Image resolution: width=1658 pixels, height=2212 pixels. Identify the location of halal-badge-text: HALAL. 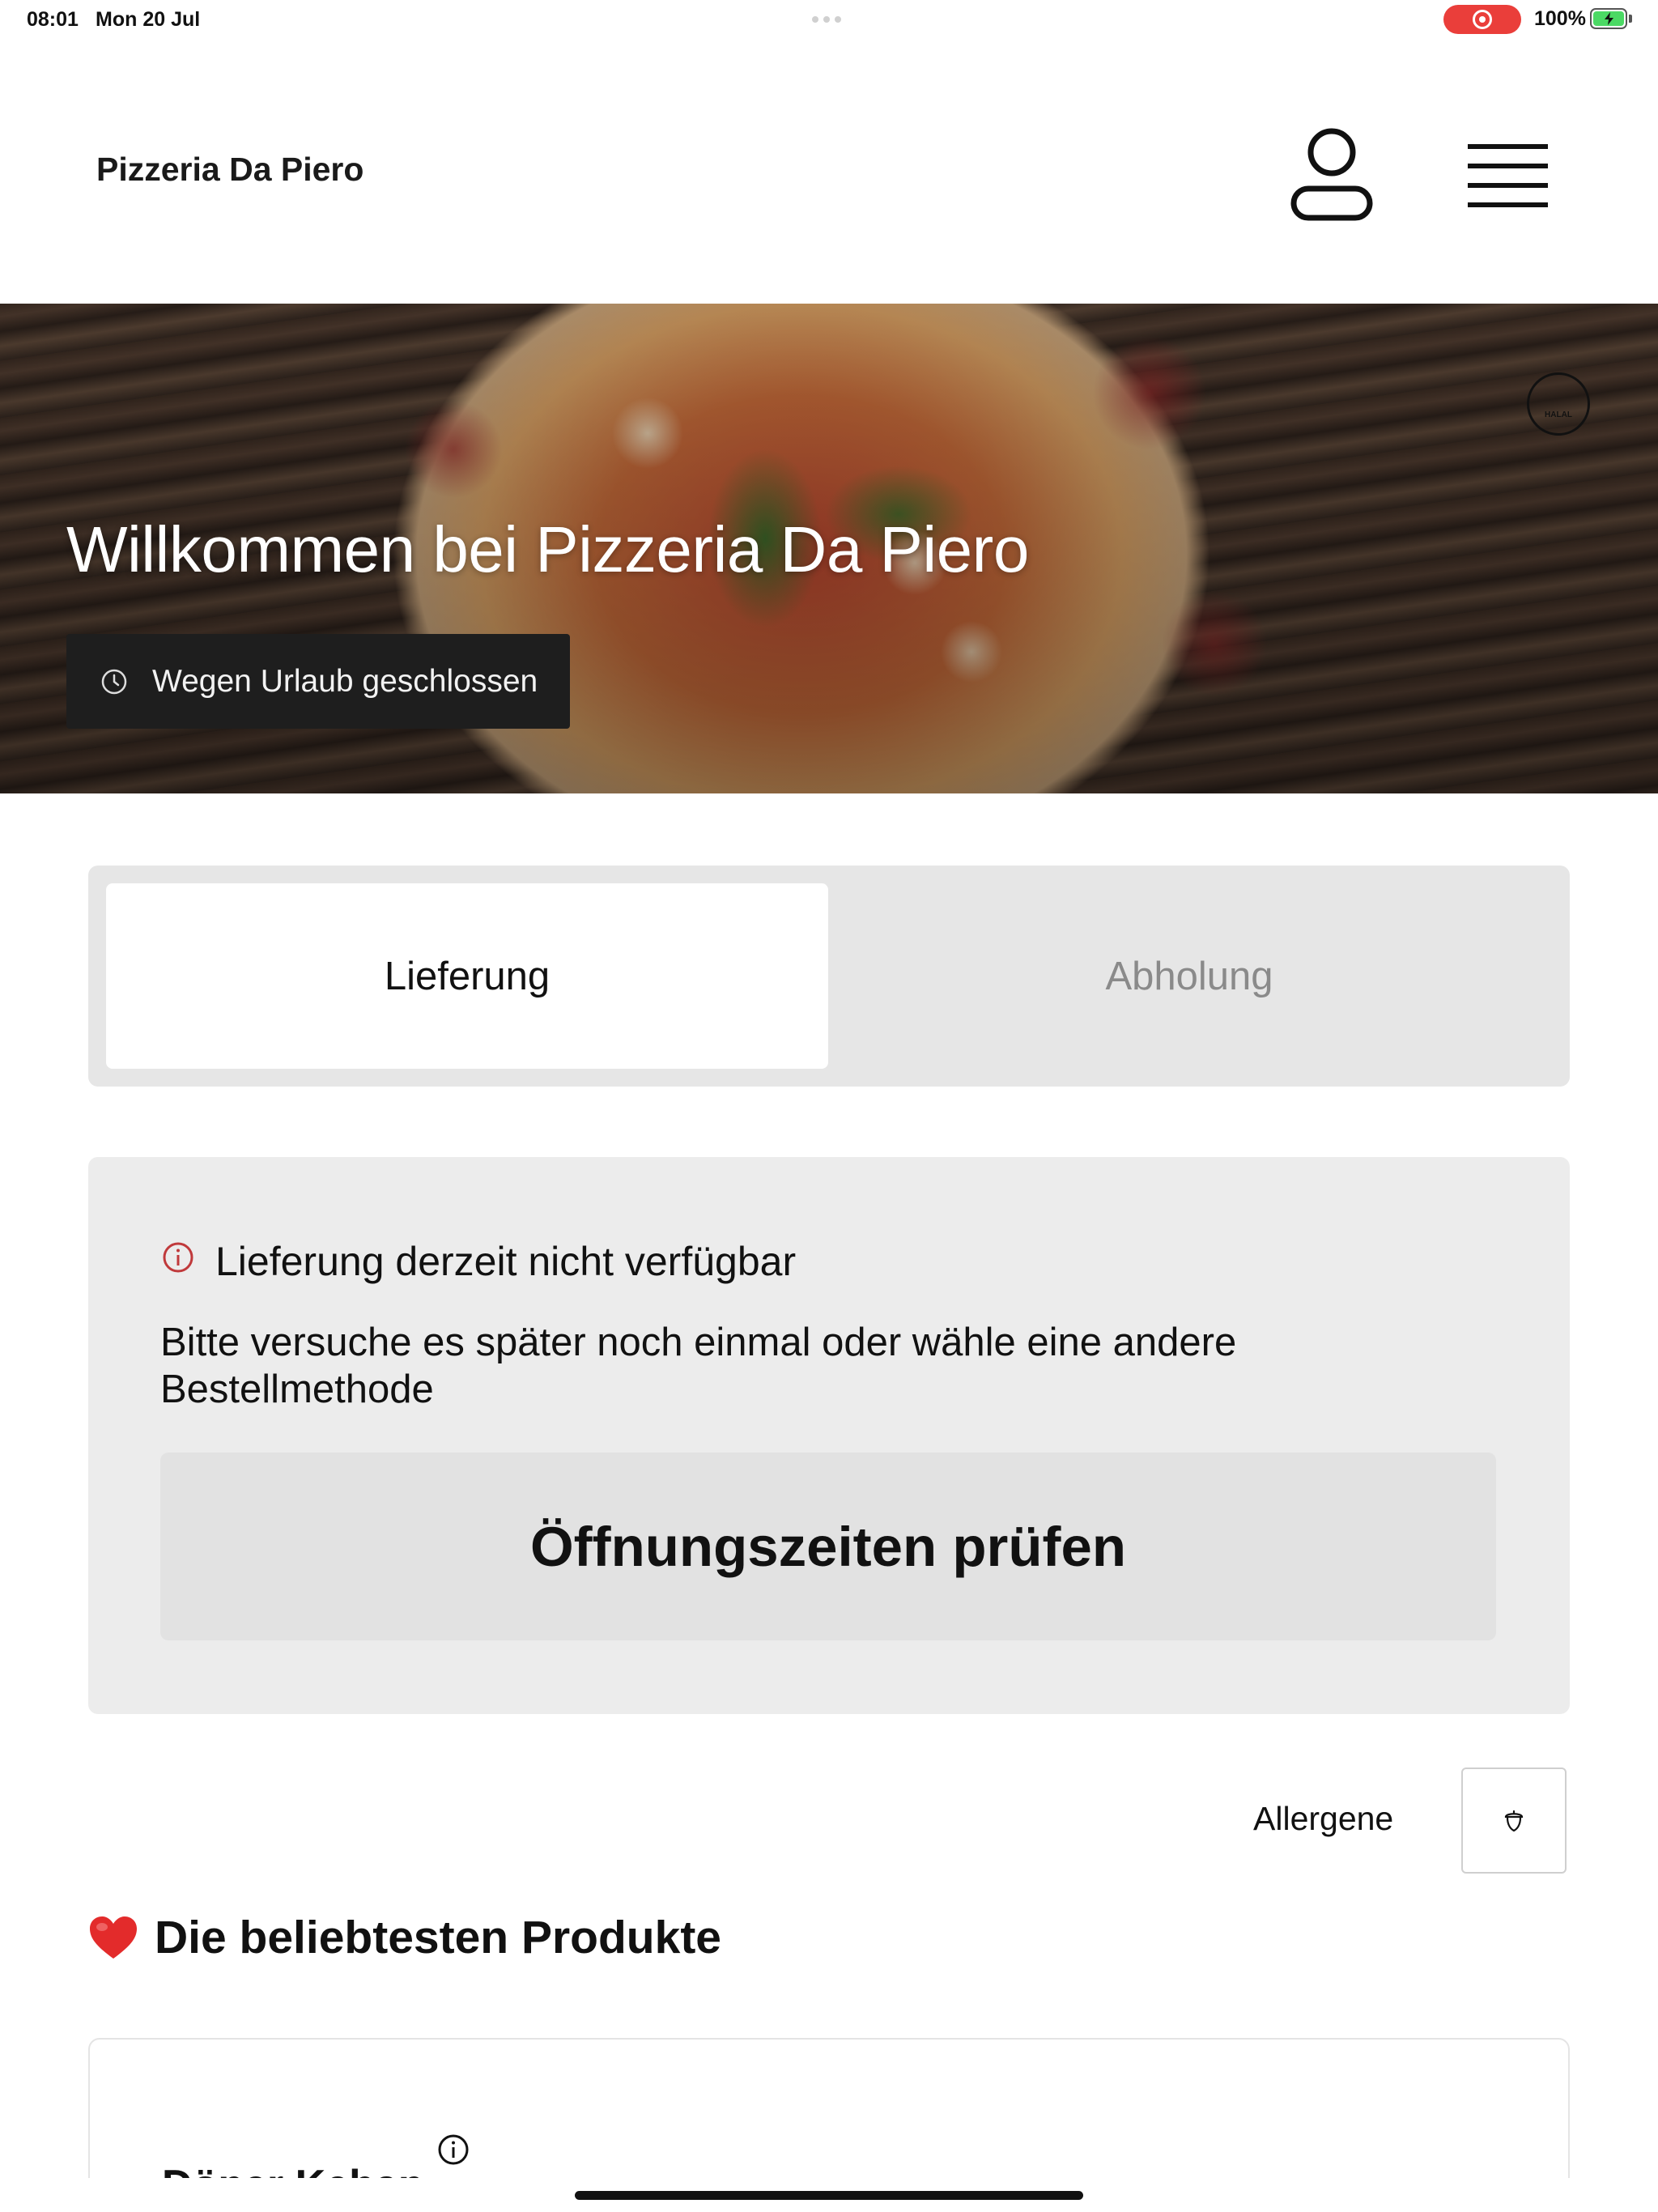
(1558, 414).